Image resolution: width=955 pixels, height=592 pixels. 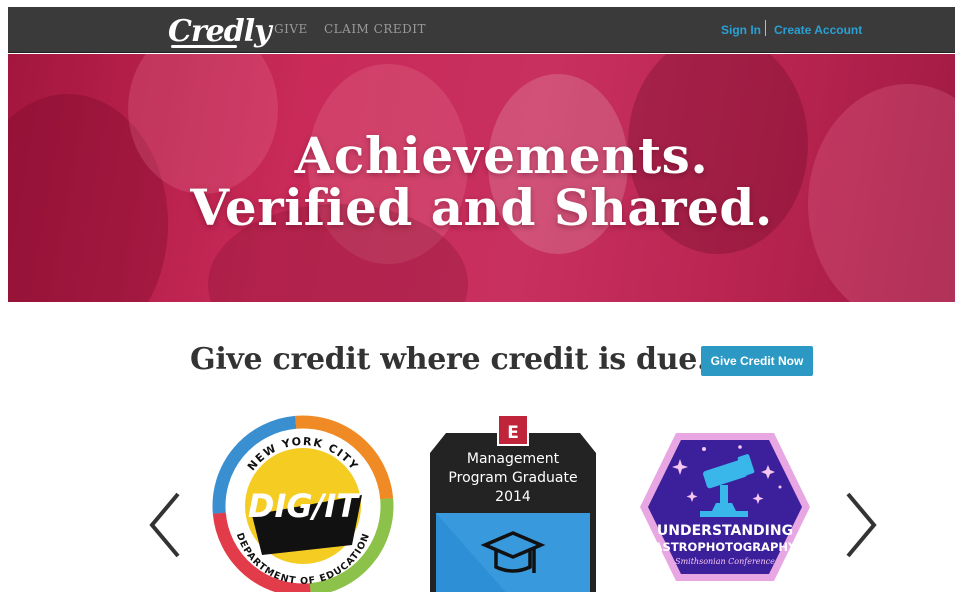 I want to click on chevron-left-icon, so click(x=166, y=525).